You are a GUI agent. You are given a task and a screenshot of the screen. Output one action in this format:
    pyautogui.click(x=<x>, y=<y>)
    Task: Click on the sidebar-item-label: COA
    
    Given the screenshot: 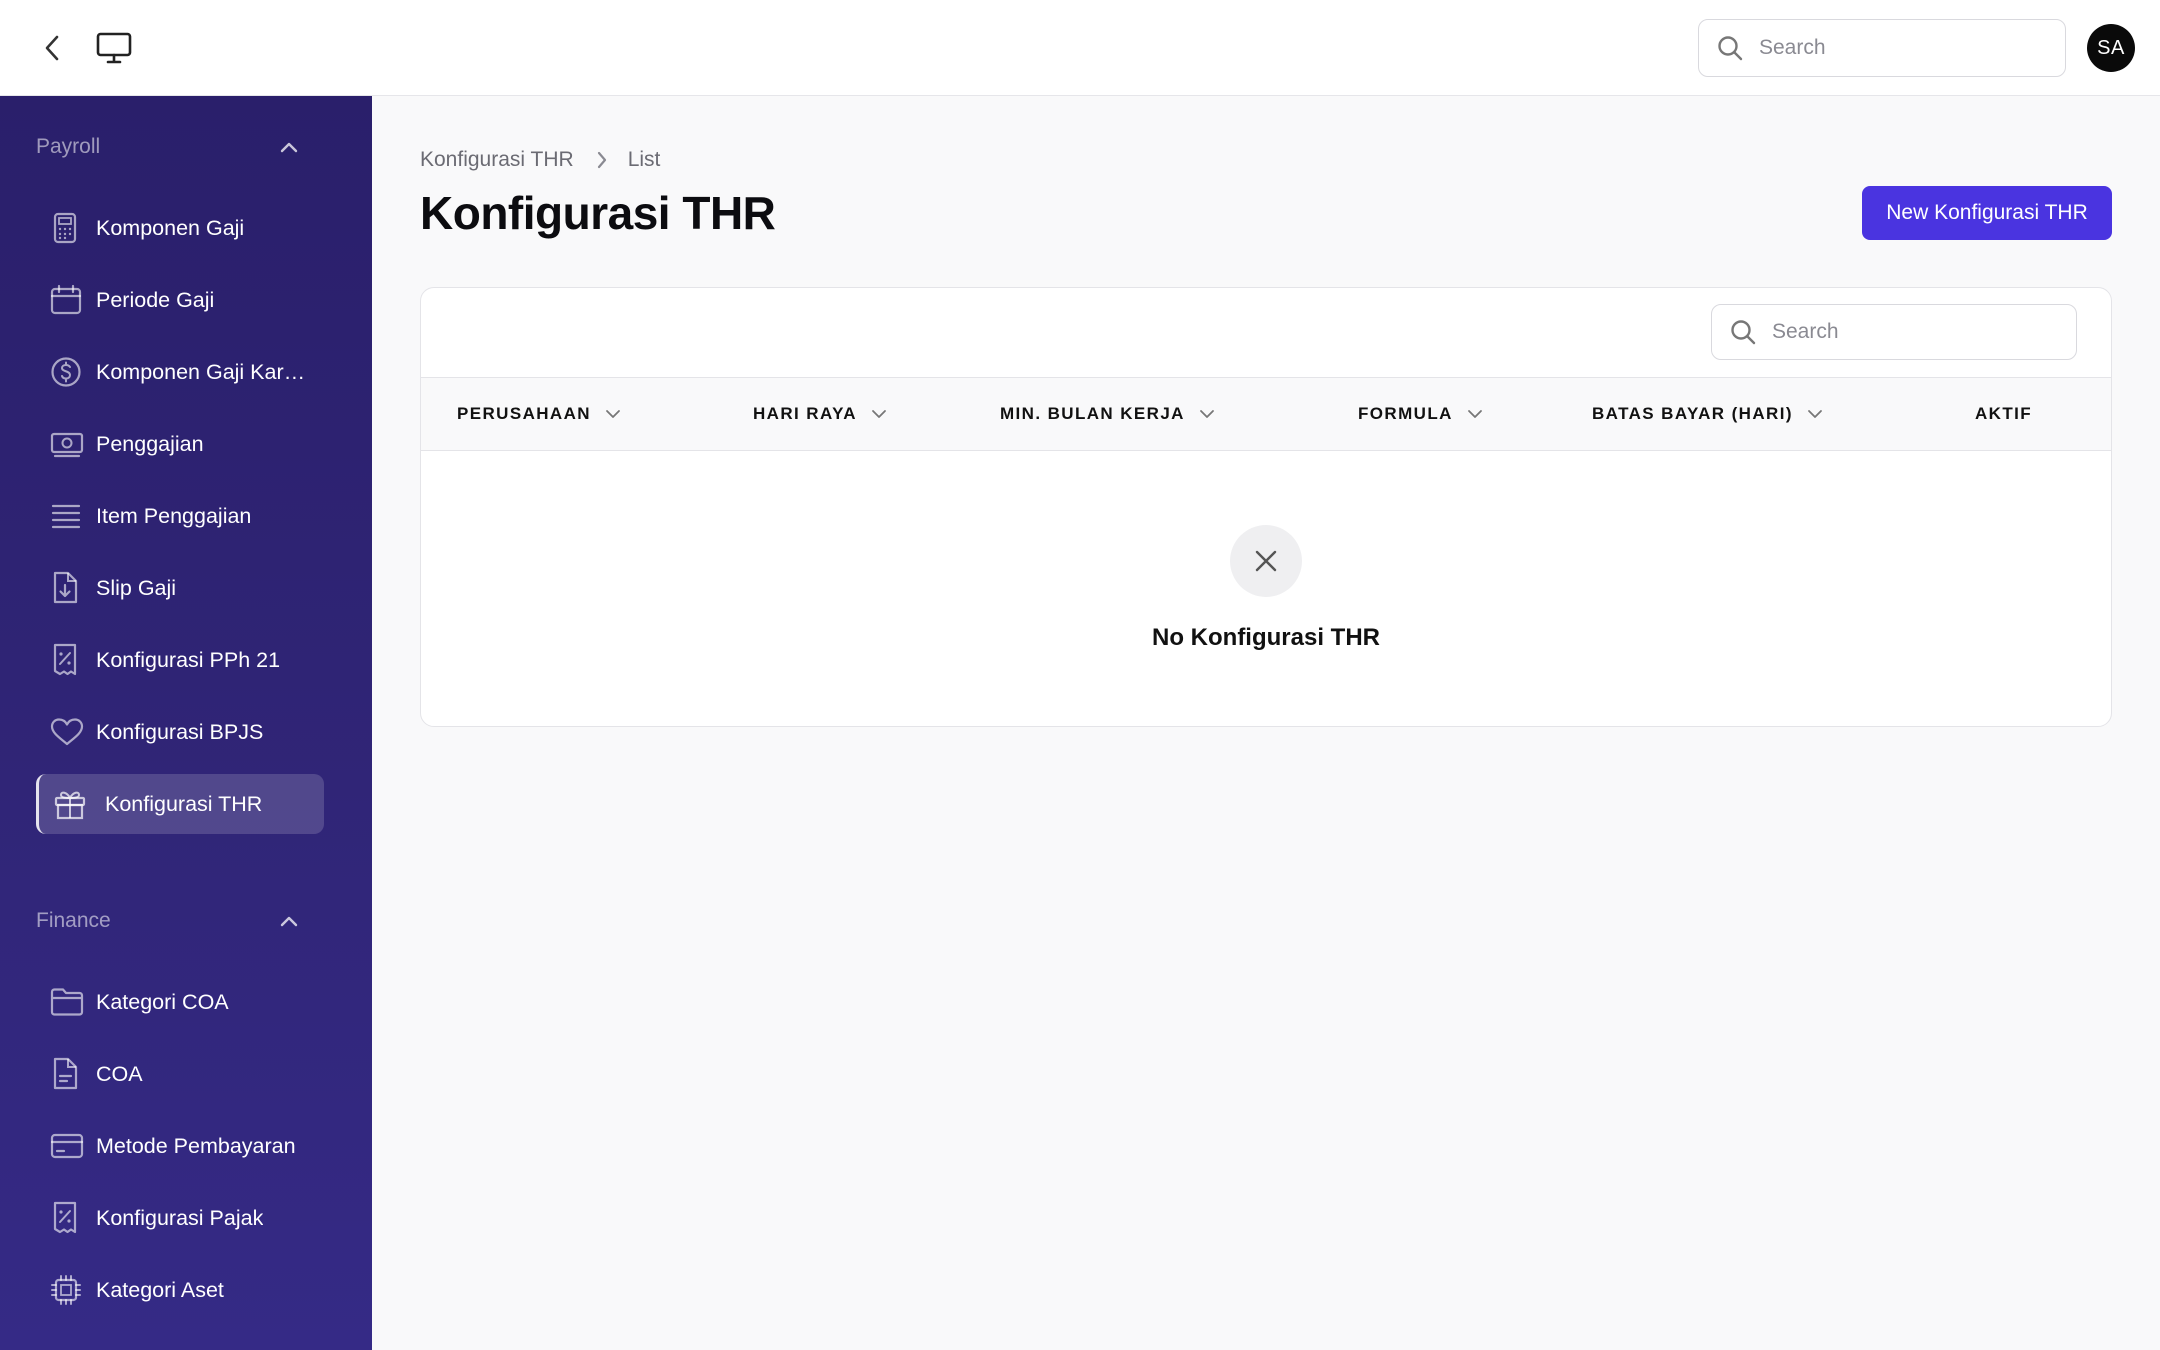 What is the action you would take?
    pyautogui.click(x=119, y=1073)
    